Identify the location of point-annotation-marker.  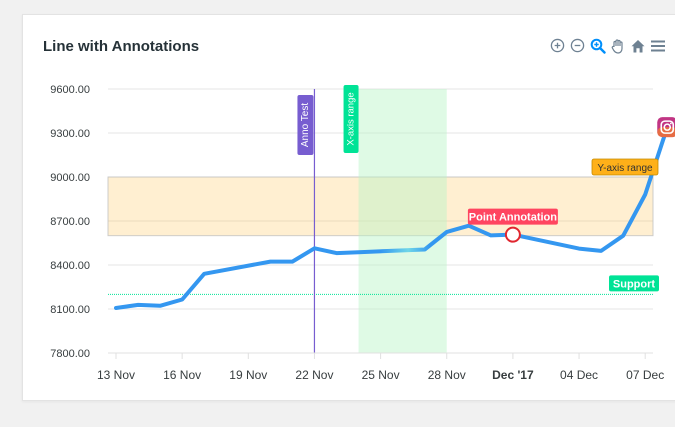
(512, 234).